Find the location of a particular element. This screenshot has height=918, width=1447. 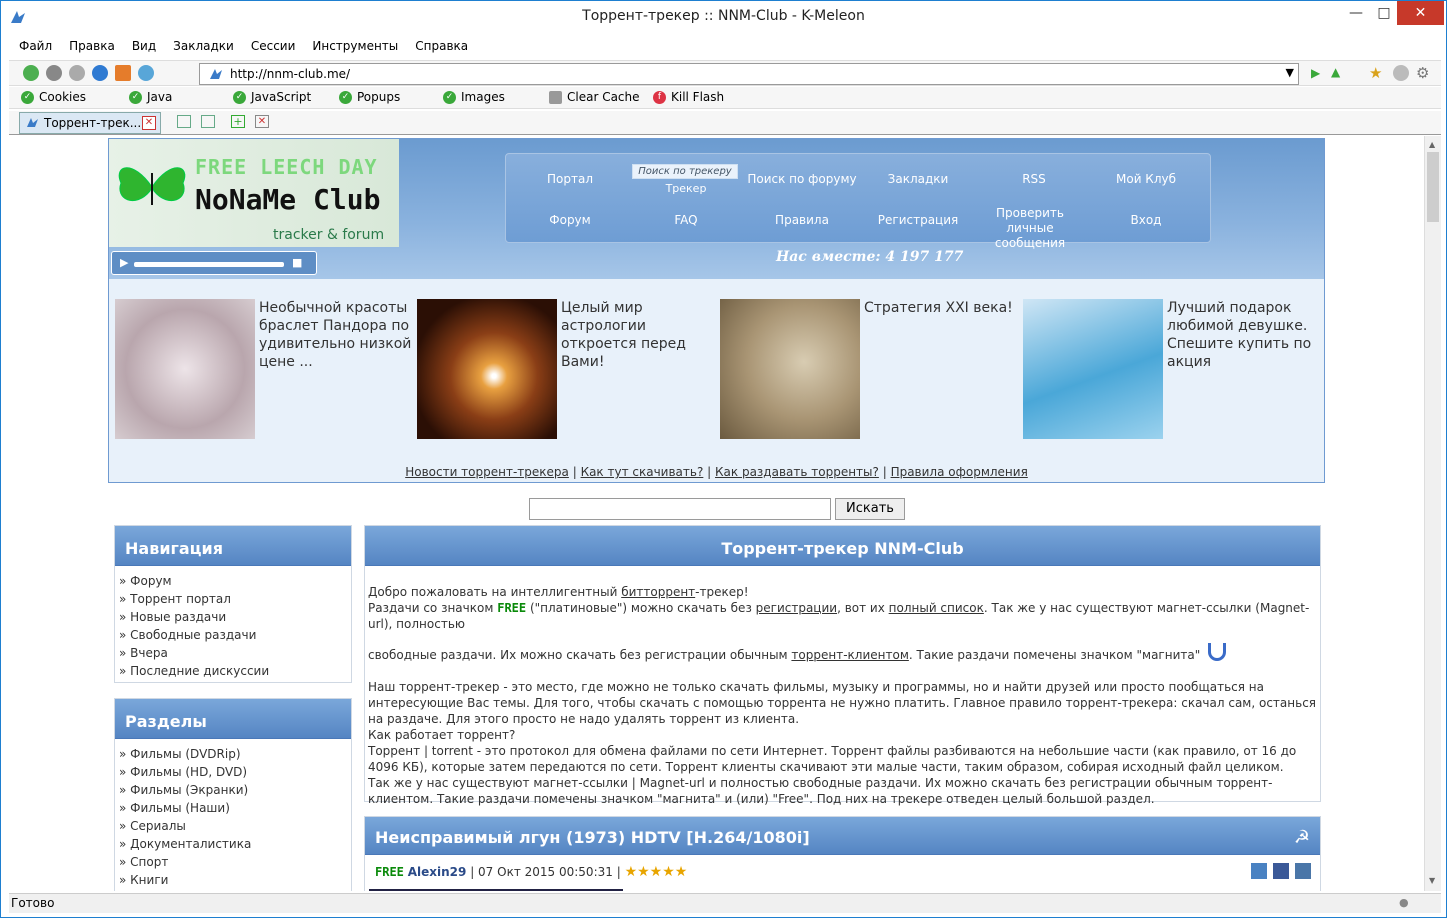

section-item: » Фильмы (Наши) is located at coordinates (235, 808).